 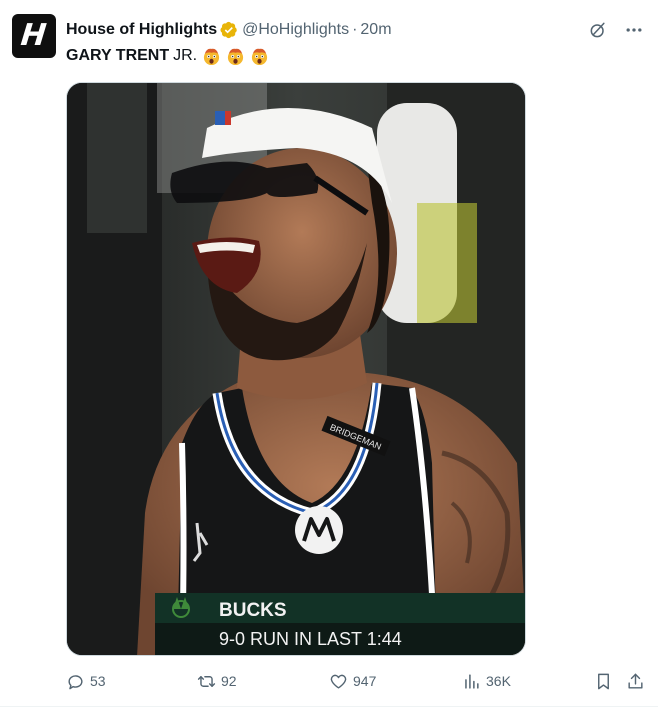 I want to click on more-icon, so click(x=634, y=30).